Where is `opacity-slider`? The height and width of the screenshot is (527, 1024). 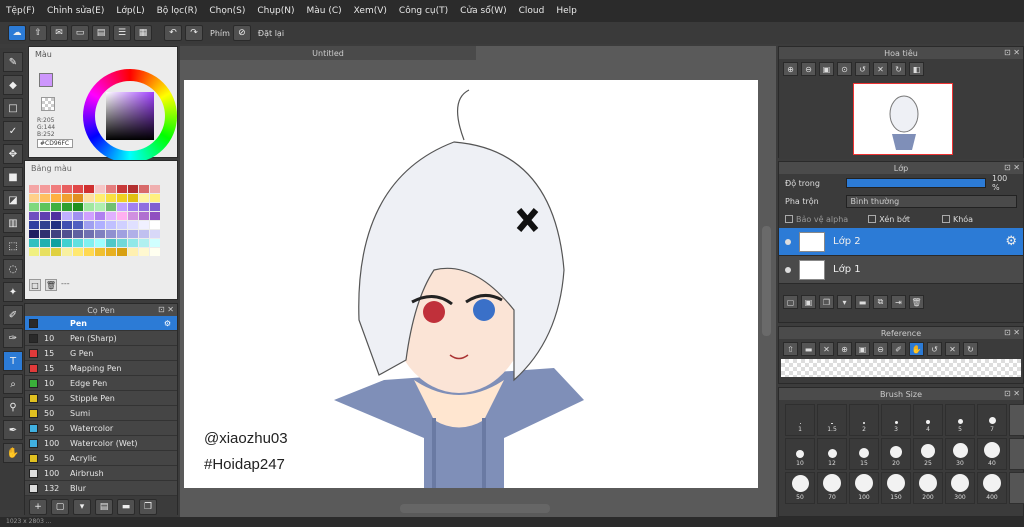 opacity-slider is located at coordinates (916, 183).